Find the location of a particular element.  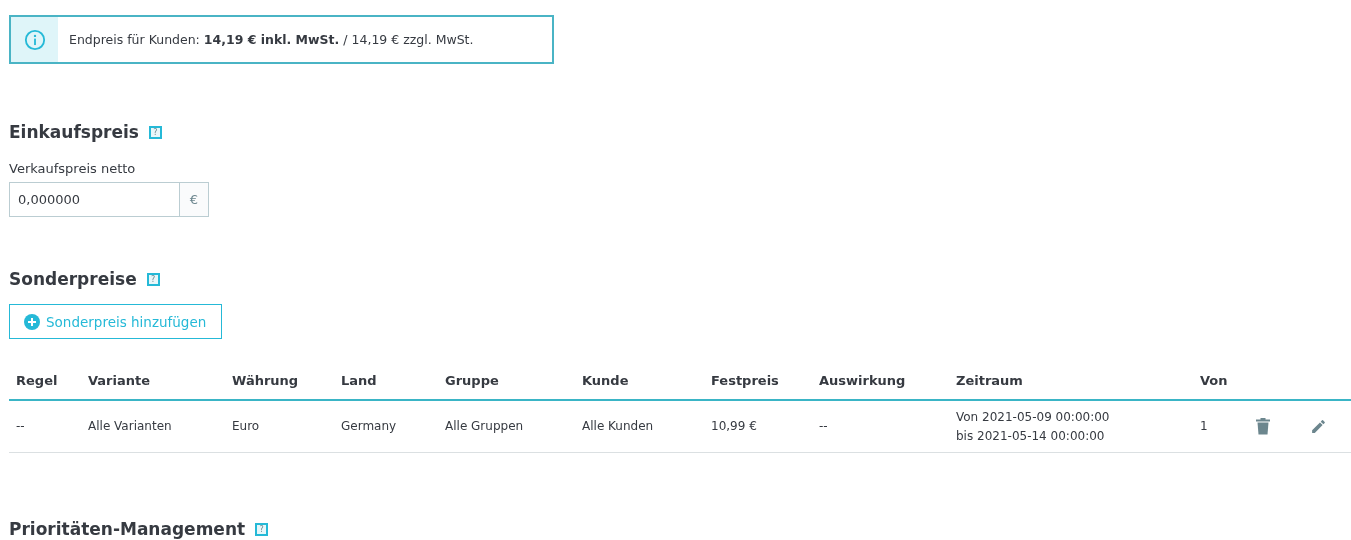

pencil-icon is located at coordinates (1318, 426).